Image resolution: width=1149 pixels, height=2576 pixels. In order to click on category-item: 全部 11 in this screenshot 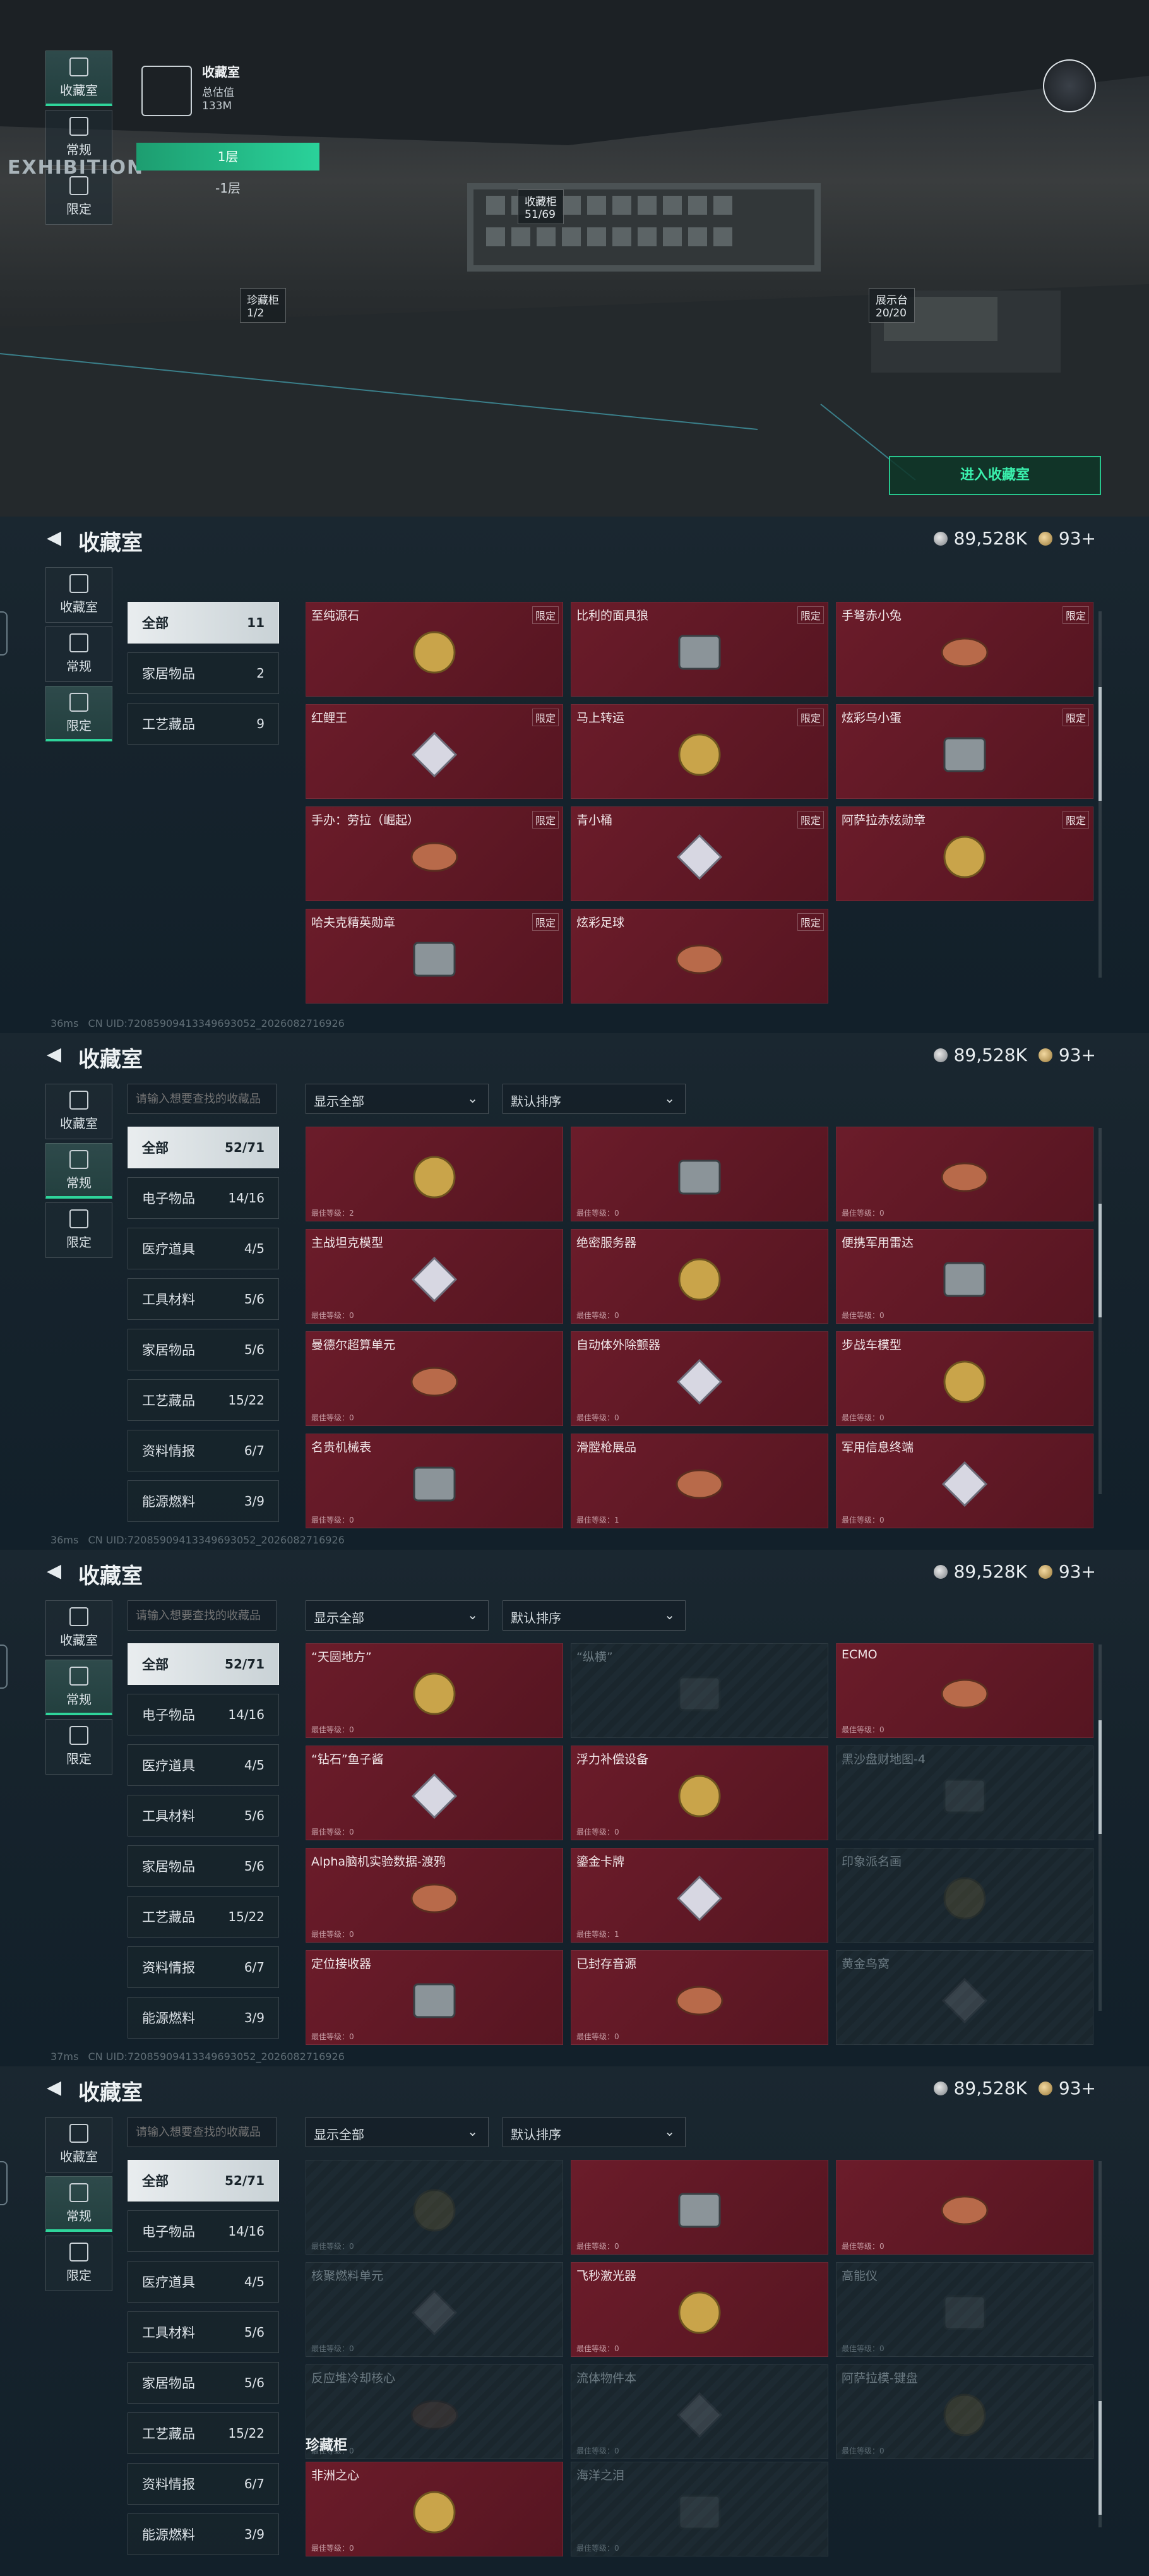, I will do `click(203, 623)`.